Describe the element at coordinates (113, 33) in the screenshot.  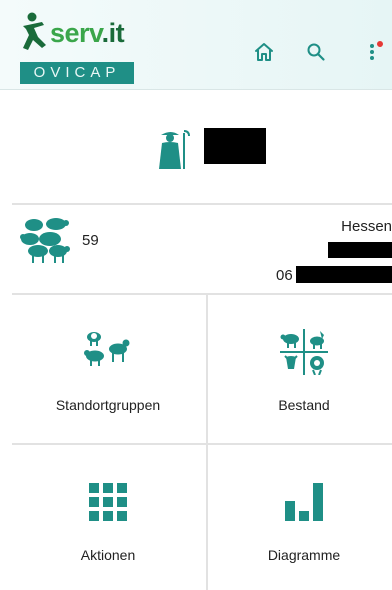
I see `logo-word-right: .it` at that location.